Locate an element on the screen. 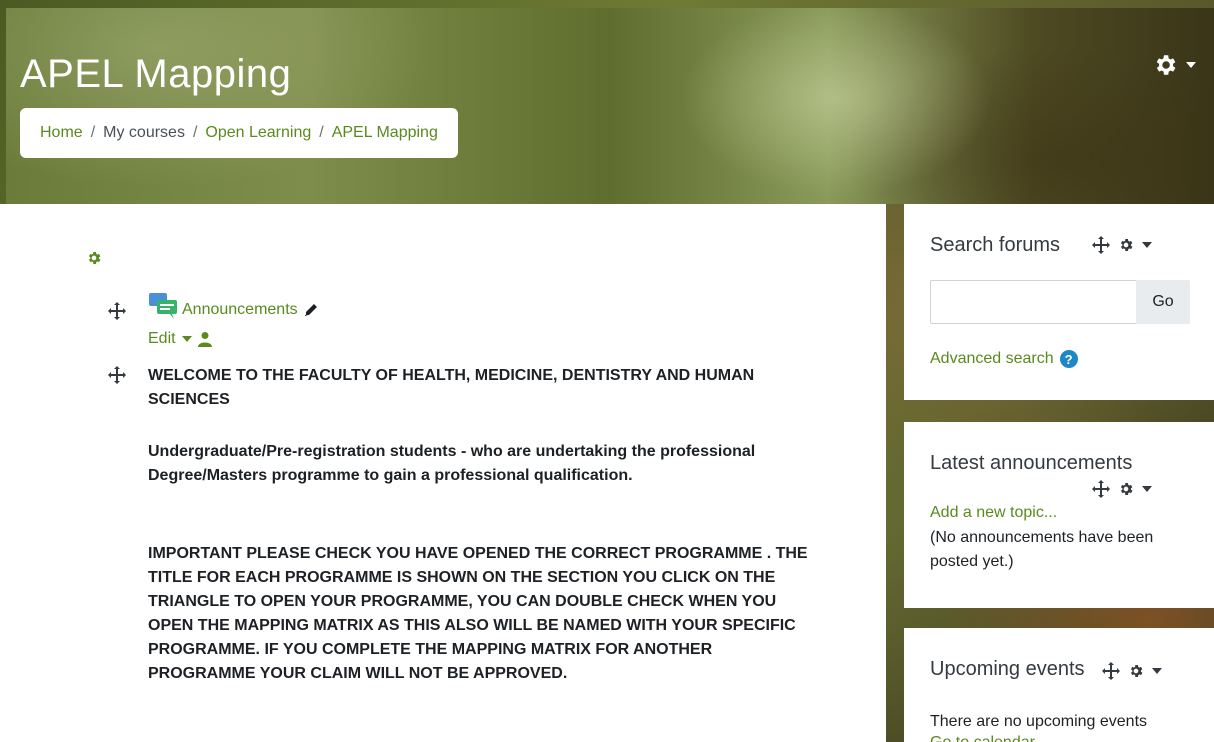 This screenshot has height=742, width=1214. user-icon is located at coordinates (204, 339).